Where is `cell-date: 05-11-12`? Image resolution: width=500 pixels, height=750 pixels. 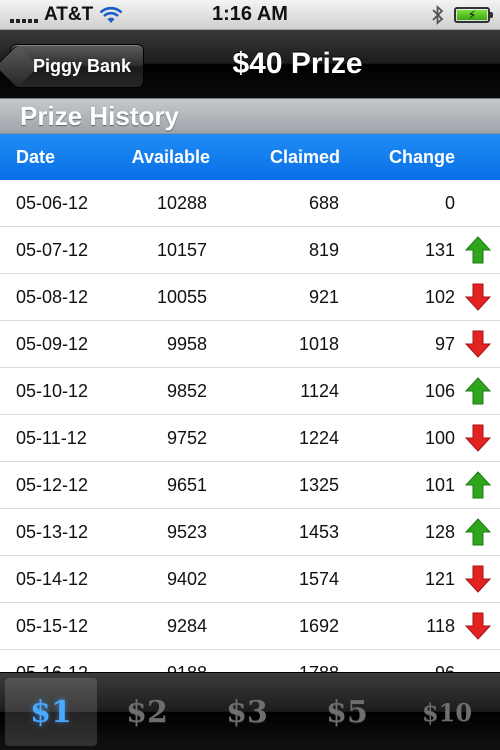 cell-date: 05-11-12 is located at coordinates (51, 437).